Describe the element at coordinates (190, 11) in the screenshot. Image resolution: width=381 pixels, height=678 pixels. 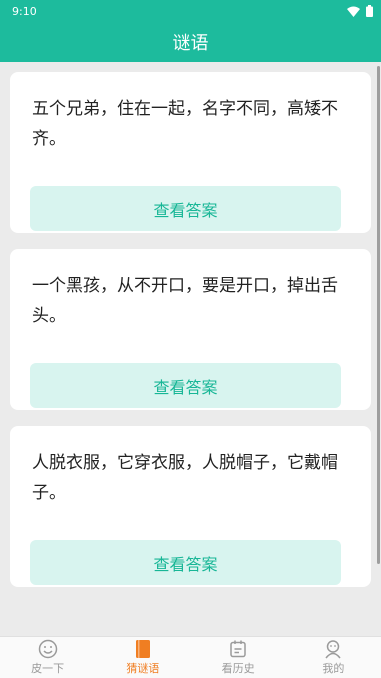
I see `status-bar: 9:10` at that location.